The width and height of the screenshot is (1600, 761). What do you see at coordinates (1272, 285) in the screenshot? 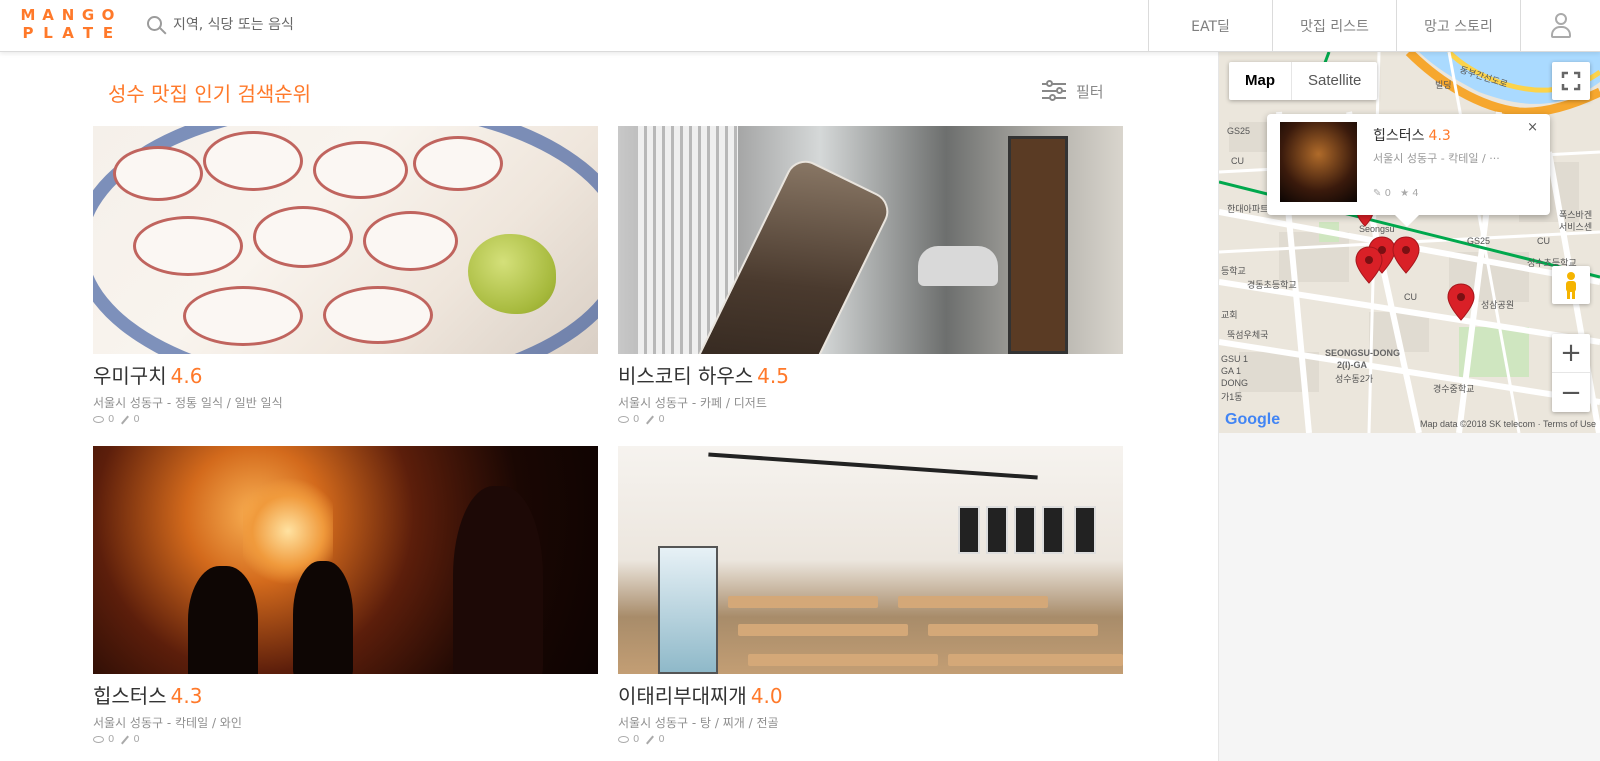
I see `map-label: 경동초등학교` at bounding box center [1272, 285].